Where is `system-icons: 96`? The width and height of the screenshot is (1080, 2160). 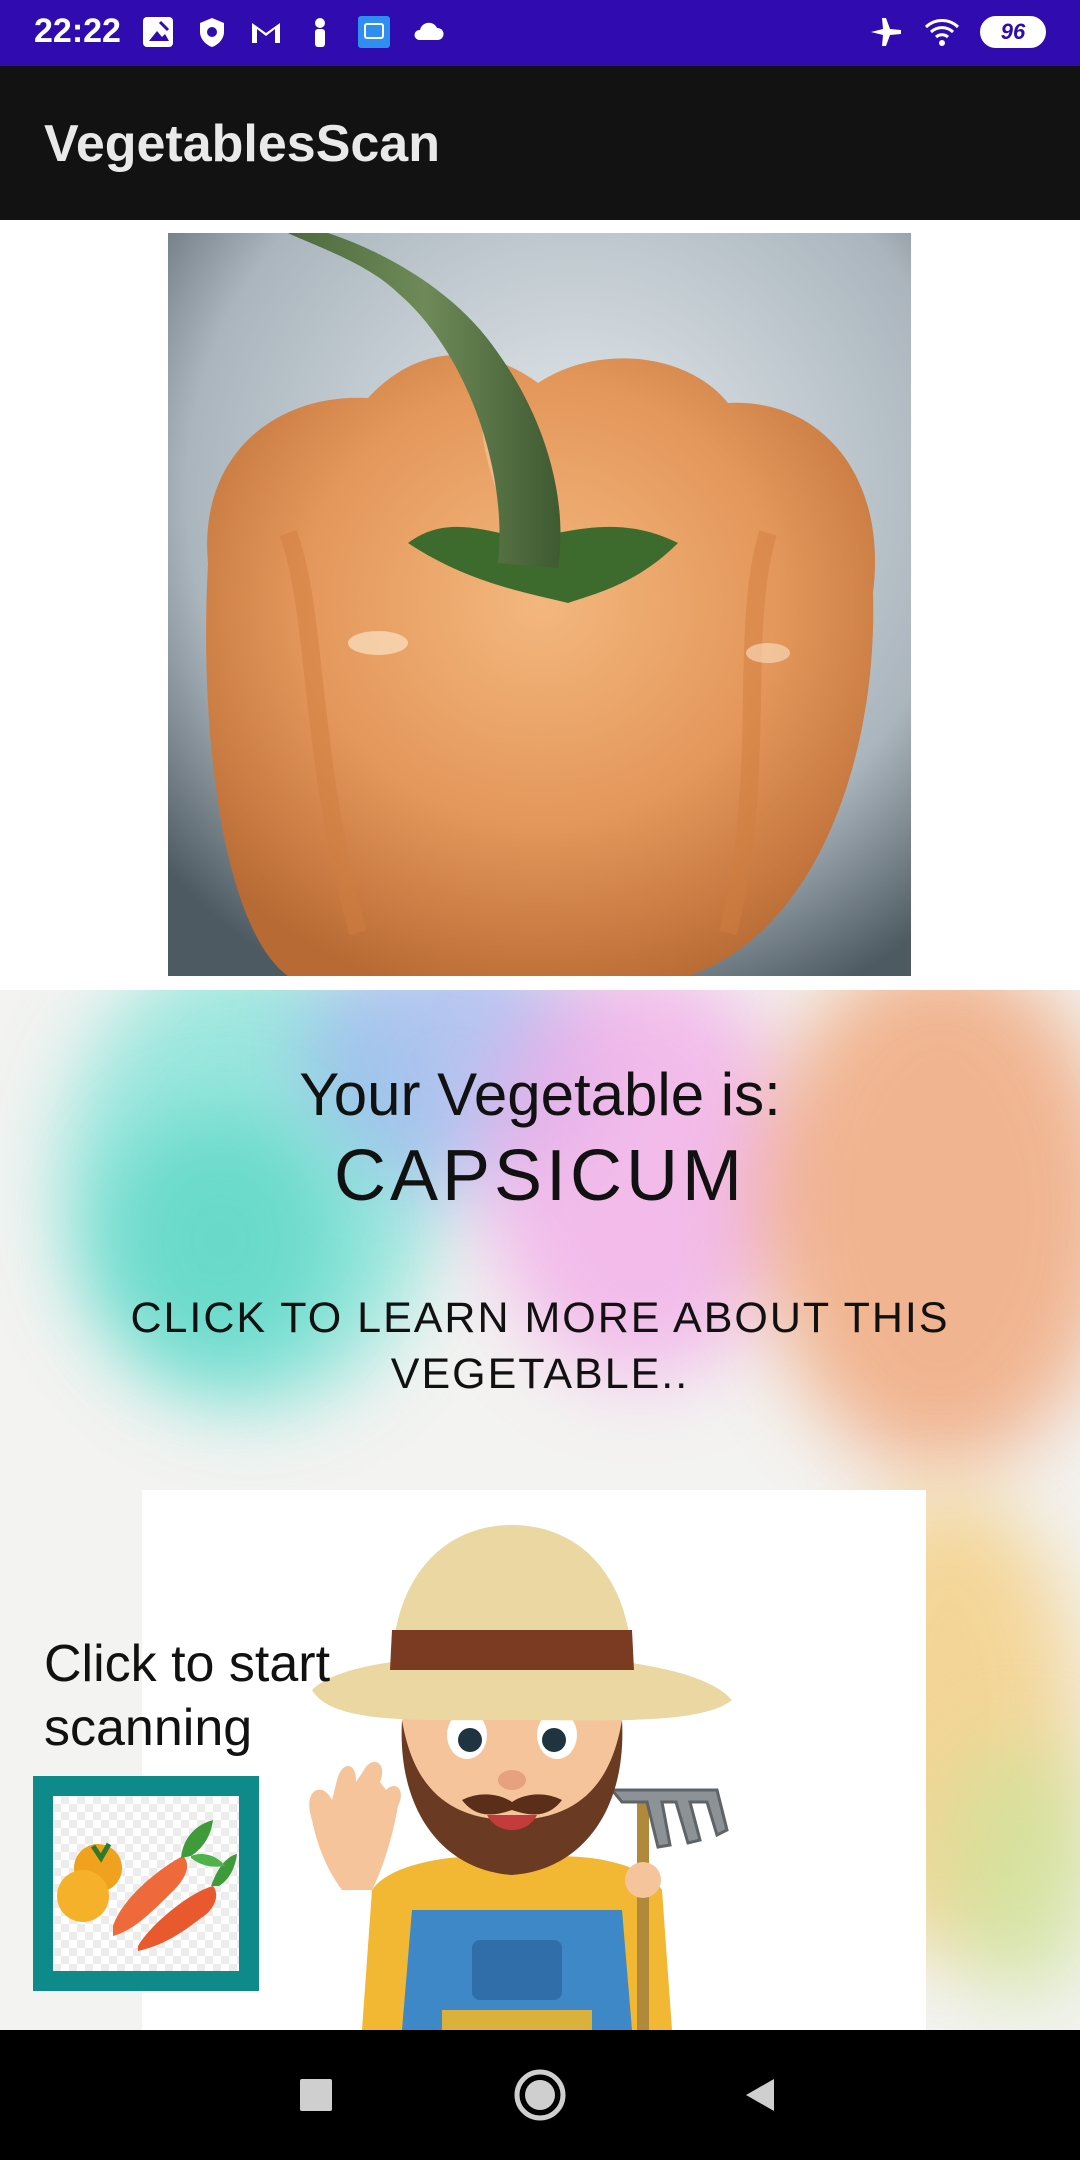 system-icons: 96 is located at coordinates (957, 32).